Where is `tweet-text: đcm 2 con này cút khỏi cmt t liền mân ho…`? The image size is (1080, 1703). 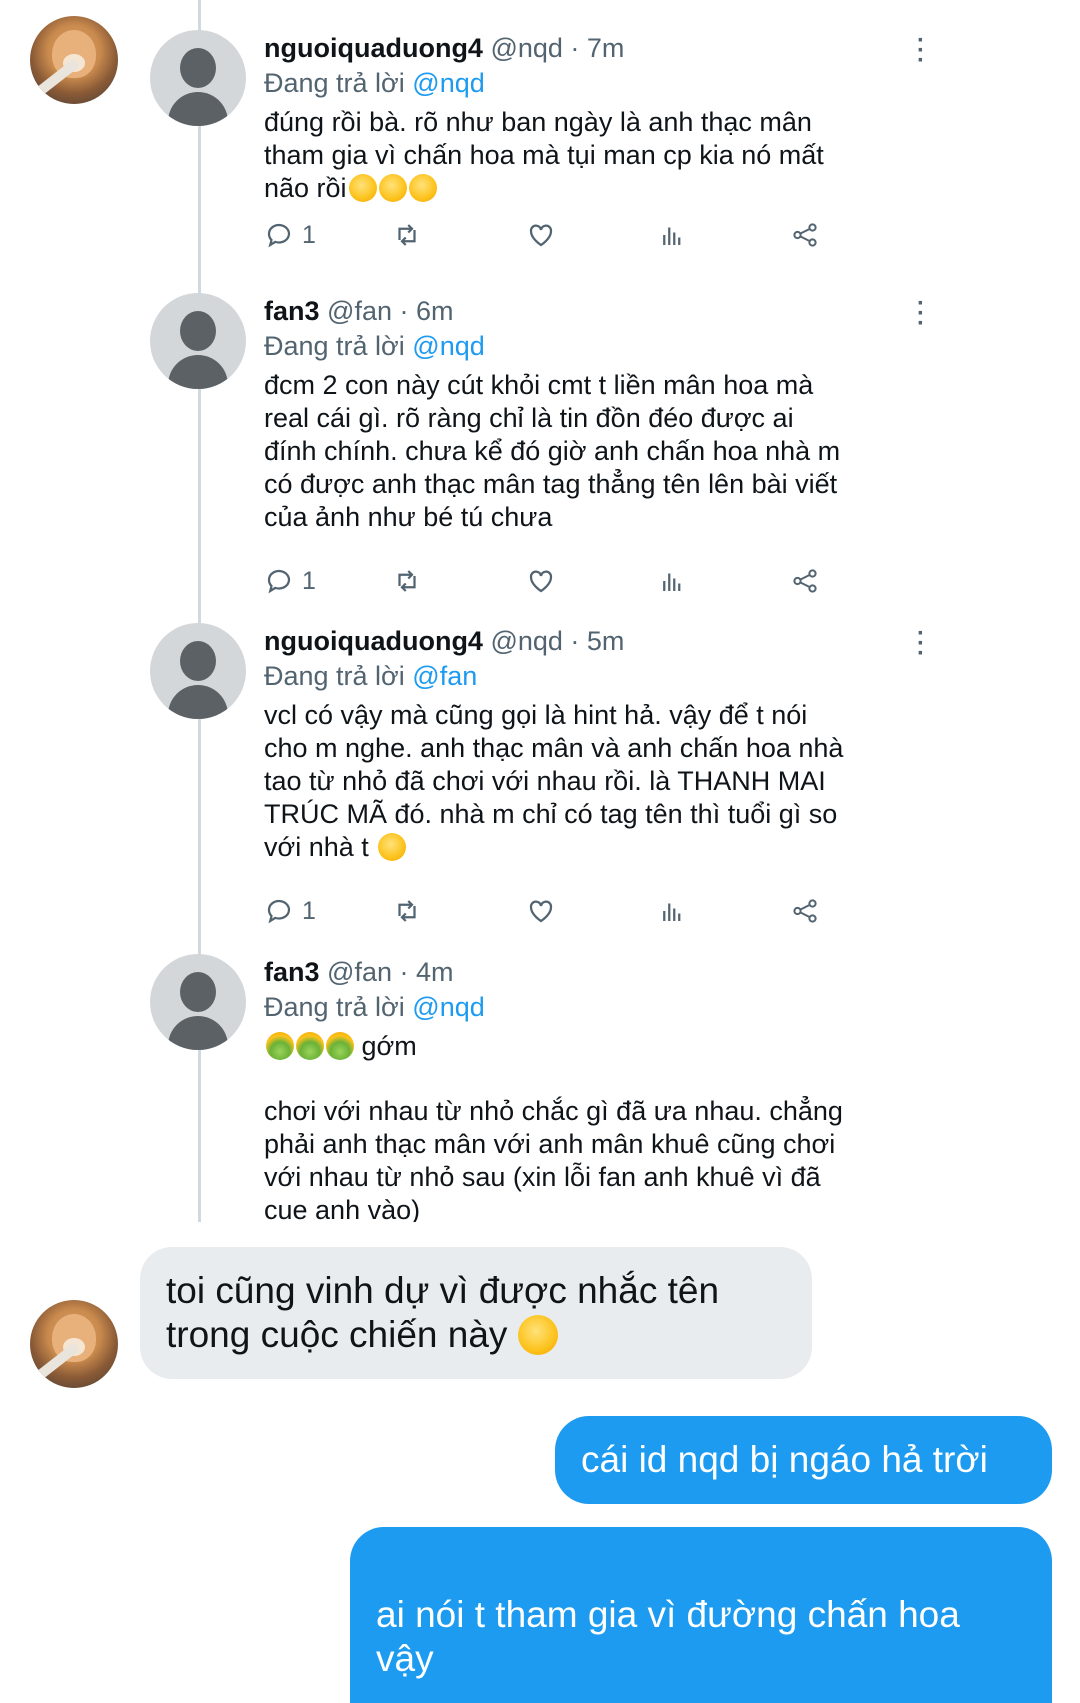 tweet-text: đcm 2 con này cút khỏi cmt t liền mân ho… is located at coordinates (552, 451).